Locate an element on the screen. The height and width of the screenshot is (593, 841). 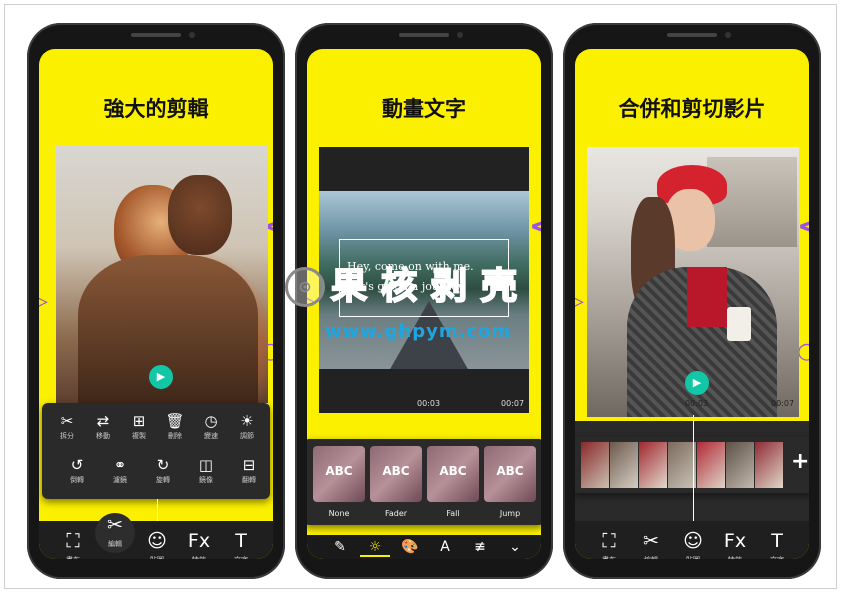
watermark-logo-icon: ⊙ is located at coordinates (305, 287).